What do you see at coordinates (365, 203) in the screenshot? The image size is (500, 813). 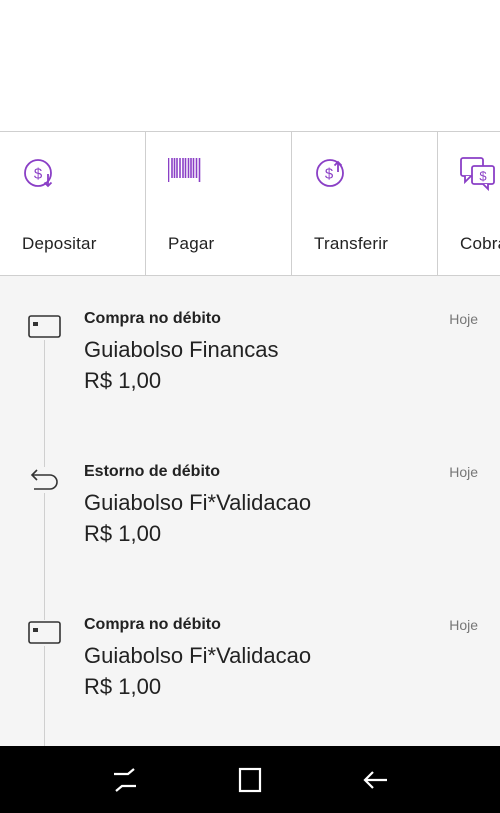 I see `transfer-button: $ Transferir` at bounding box center [365, 203].